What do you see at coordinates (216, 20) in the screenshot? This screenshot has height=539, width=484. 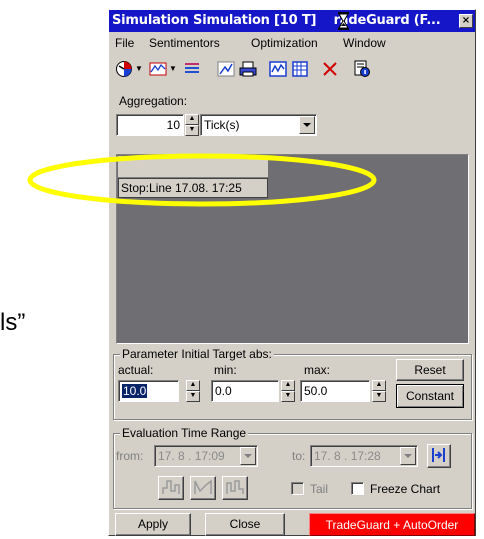 I see `window-title: Simulation Simulation [10 T]` at bounding box center [216, 20].